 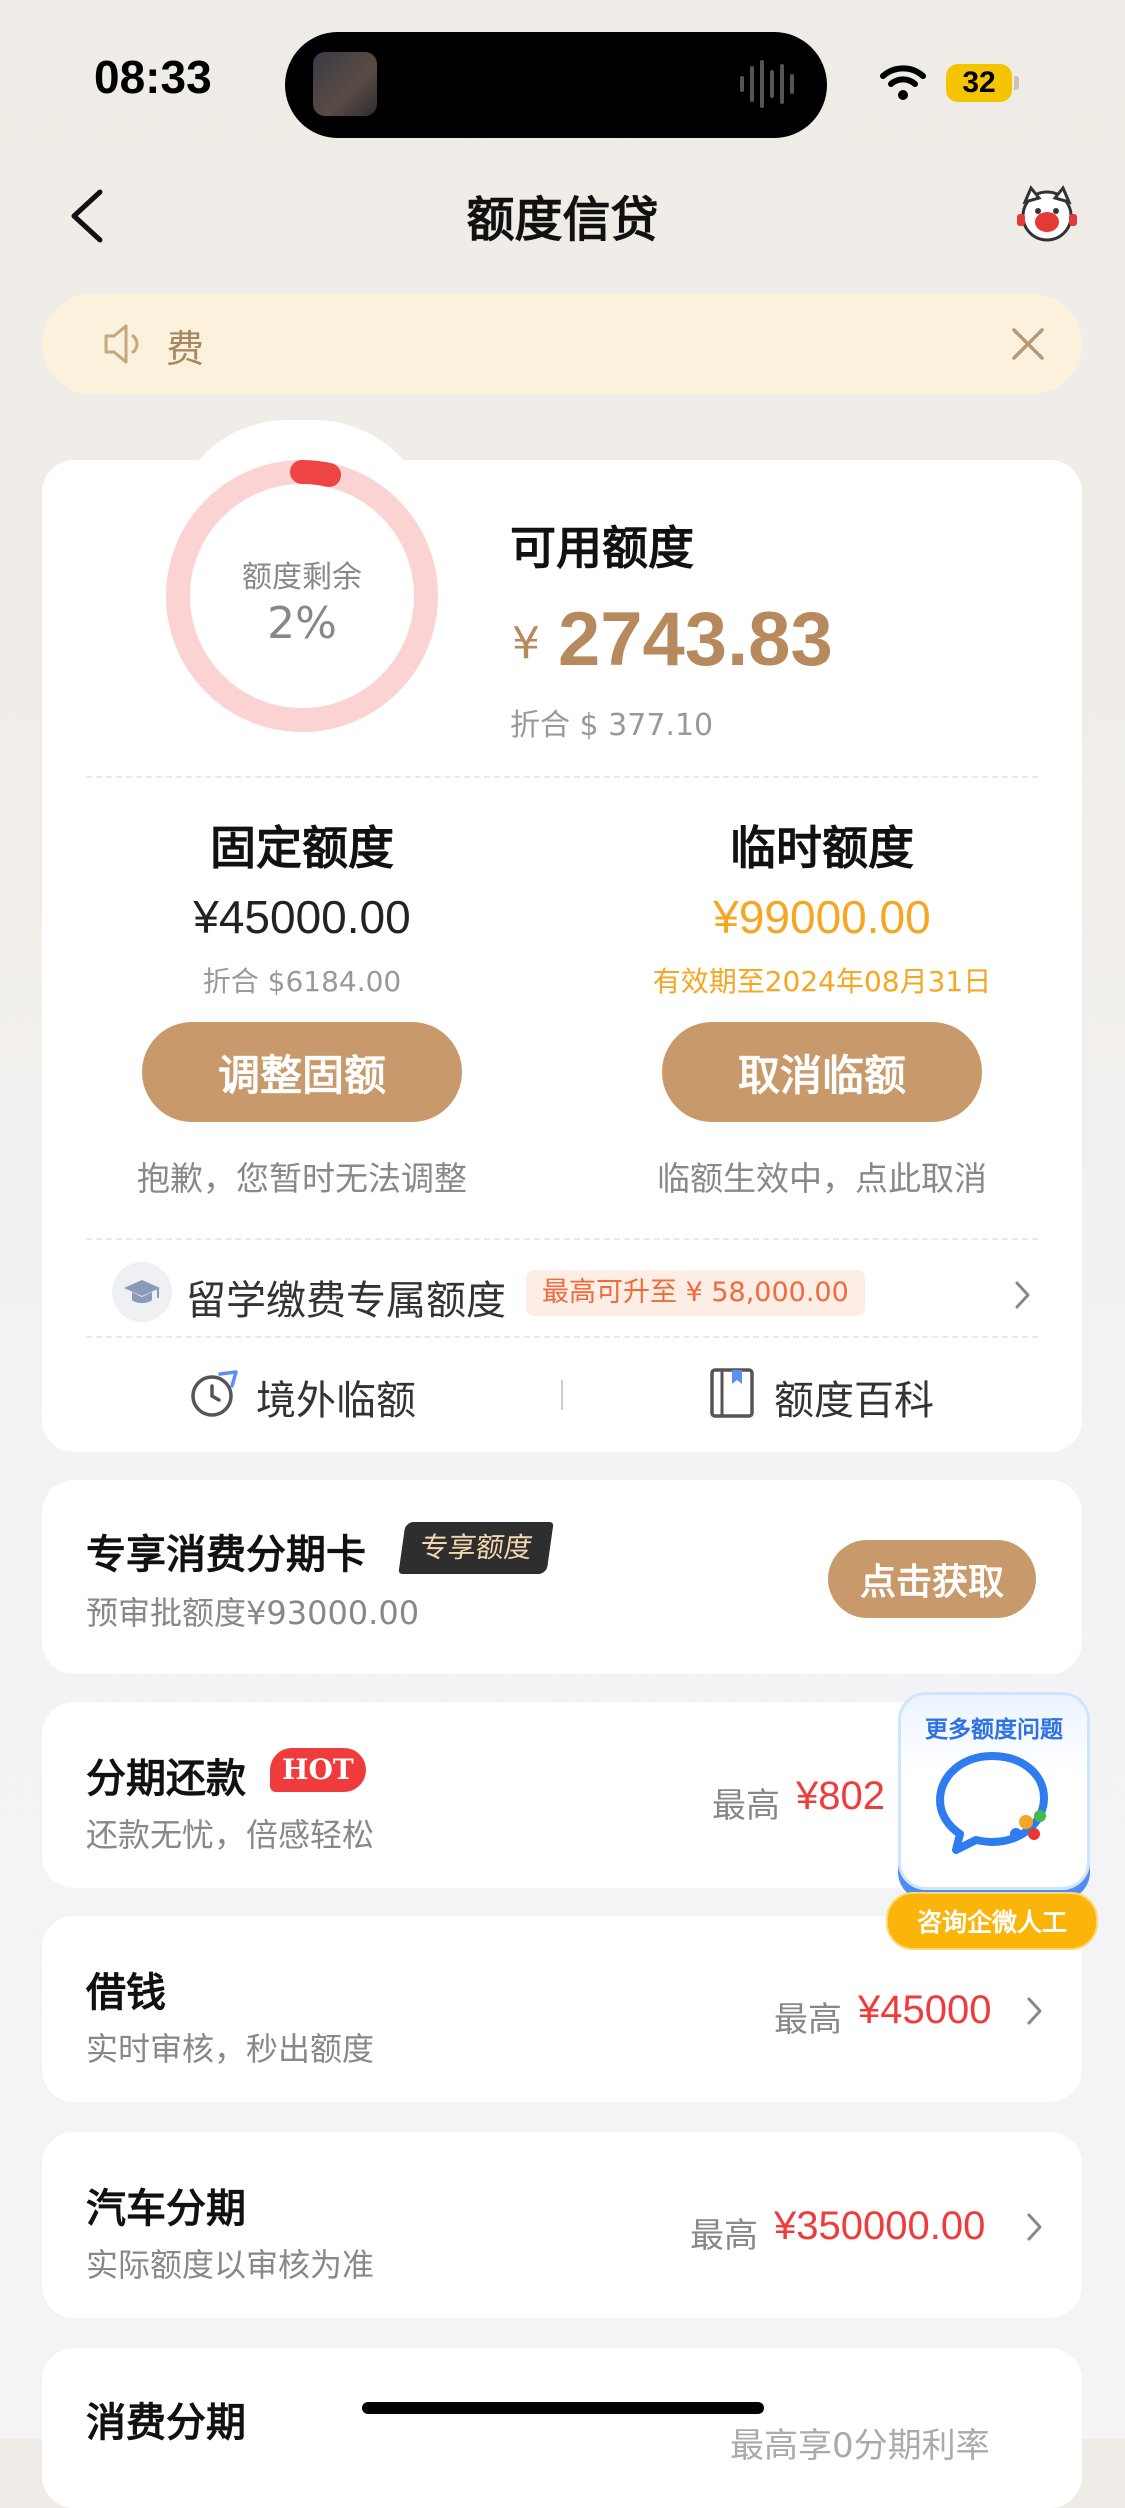 I want to click on wifi-icon, so click(x=903, y=82).